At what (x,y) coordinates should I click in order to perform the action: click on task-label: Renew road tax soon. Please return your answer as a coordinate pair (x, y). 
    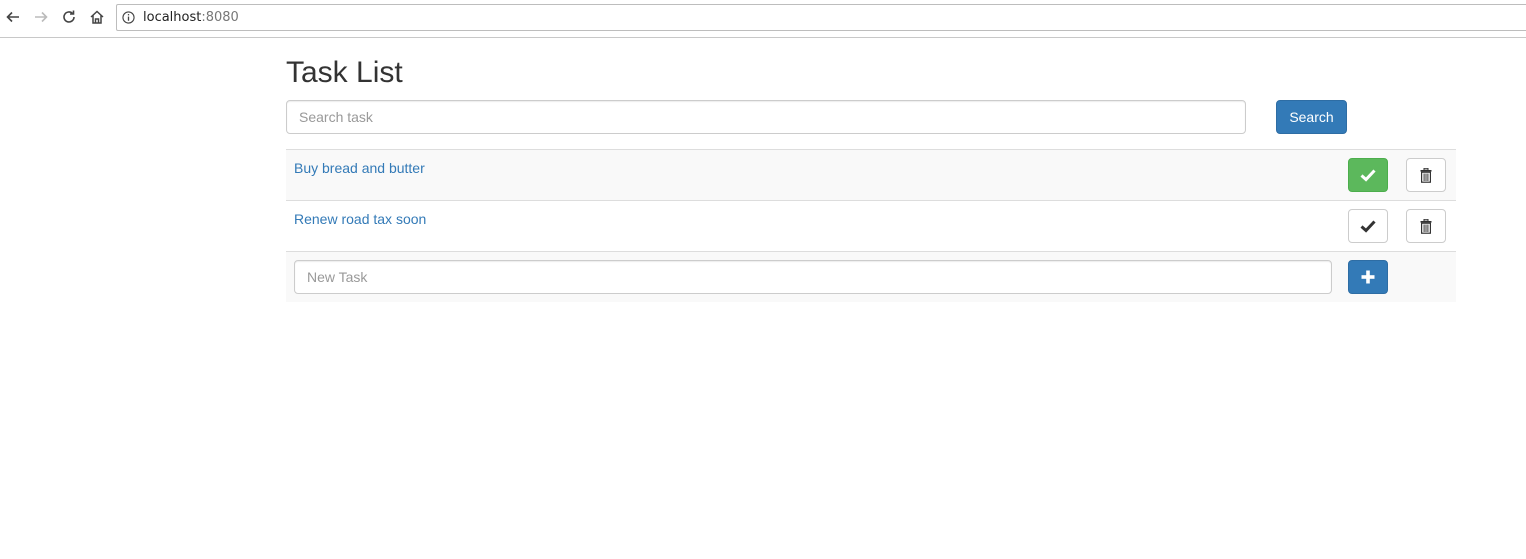
    Looking at the image, I should click on (360, 219).